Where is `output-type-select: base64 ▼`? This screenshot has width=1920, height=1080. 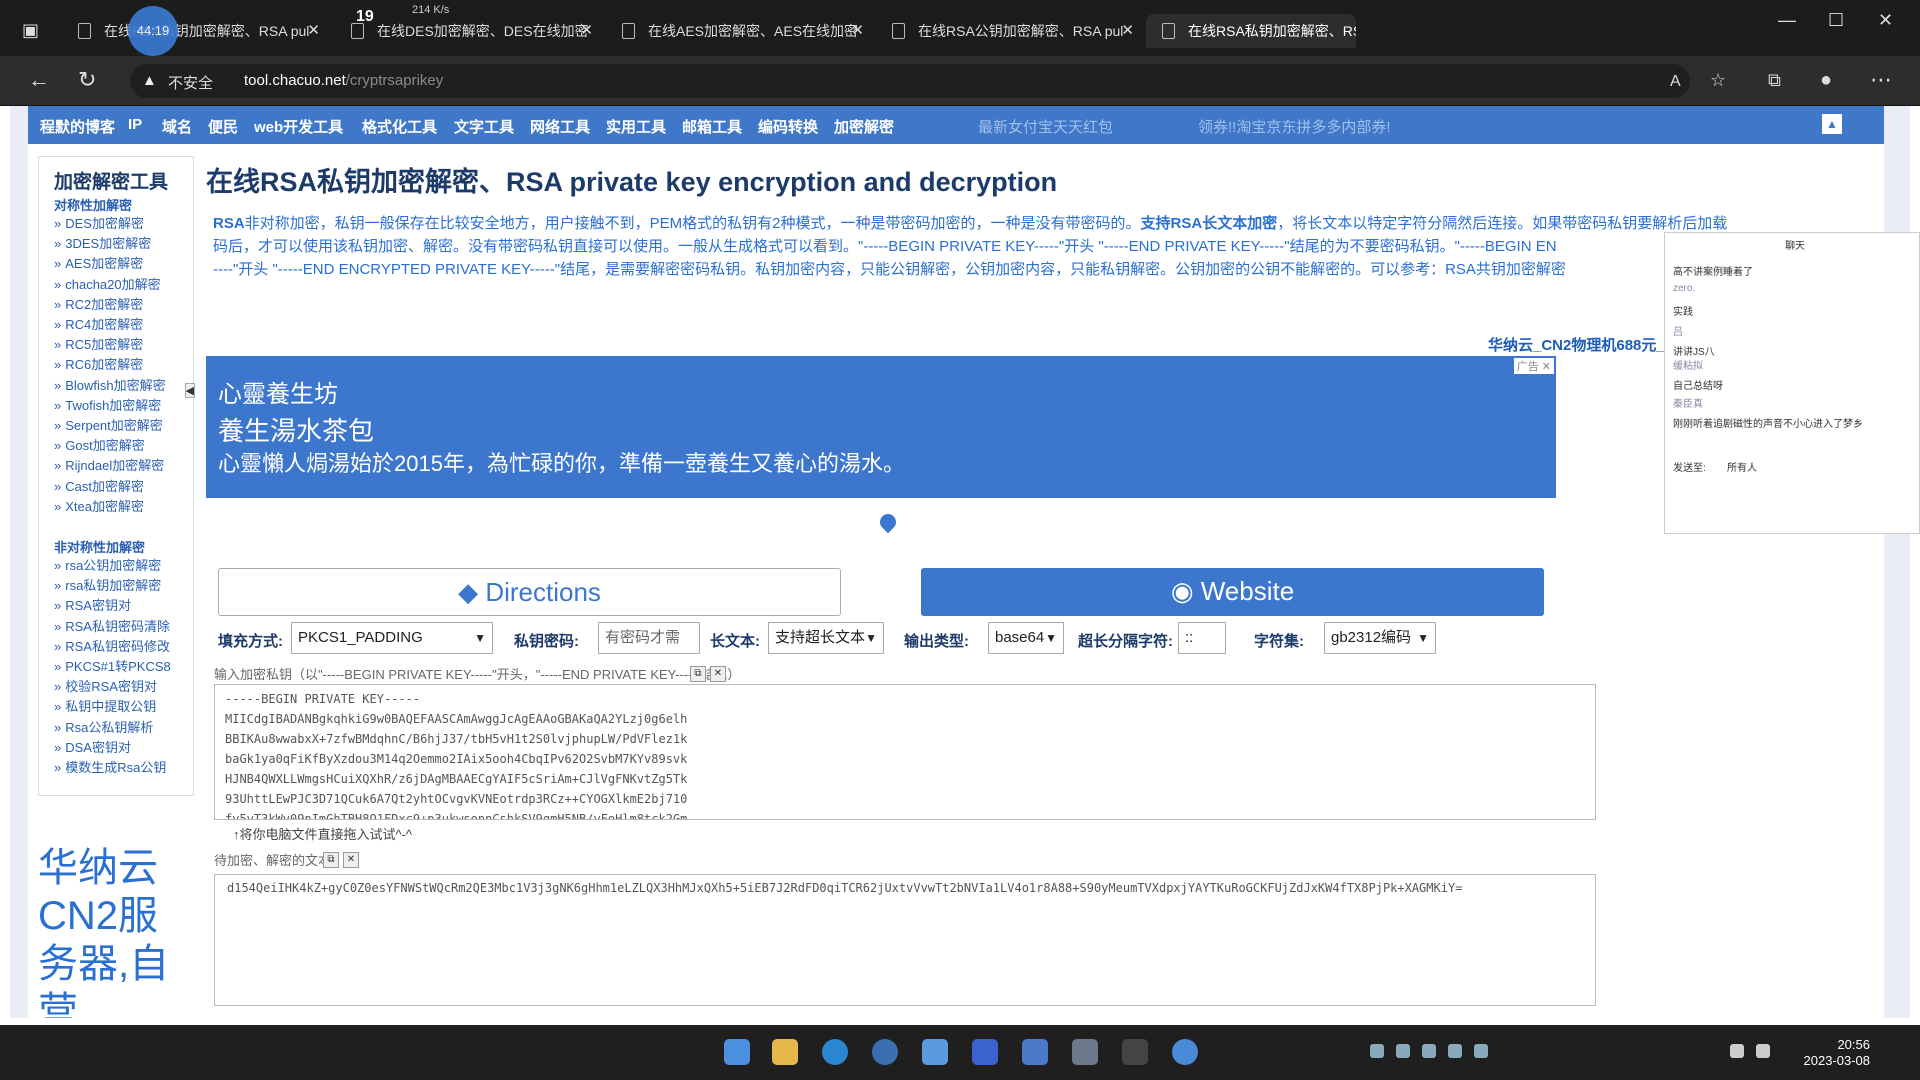
output-type-select: base64 ▼ is located at coordinates (1026, 638).